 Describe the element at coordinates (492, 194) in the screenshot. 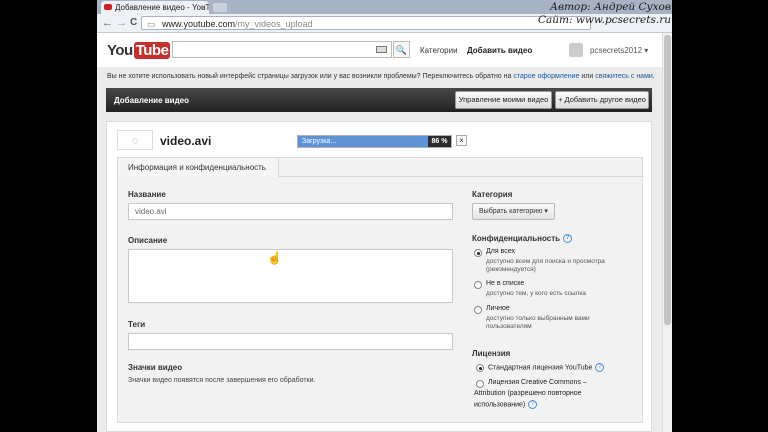

I see `category-label: Категория` at that location.